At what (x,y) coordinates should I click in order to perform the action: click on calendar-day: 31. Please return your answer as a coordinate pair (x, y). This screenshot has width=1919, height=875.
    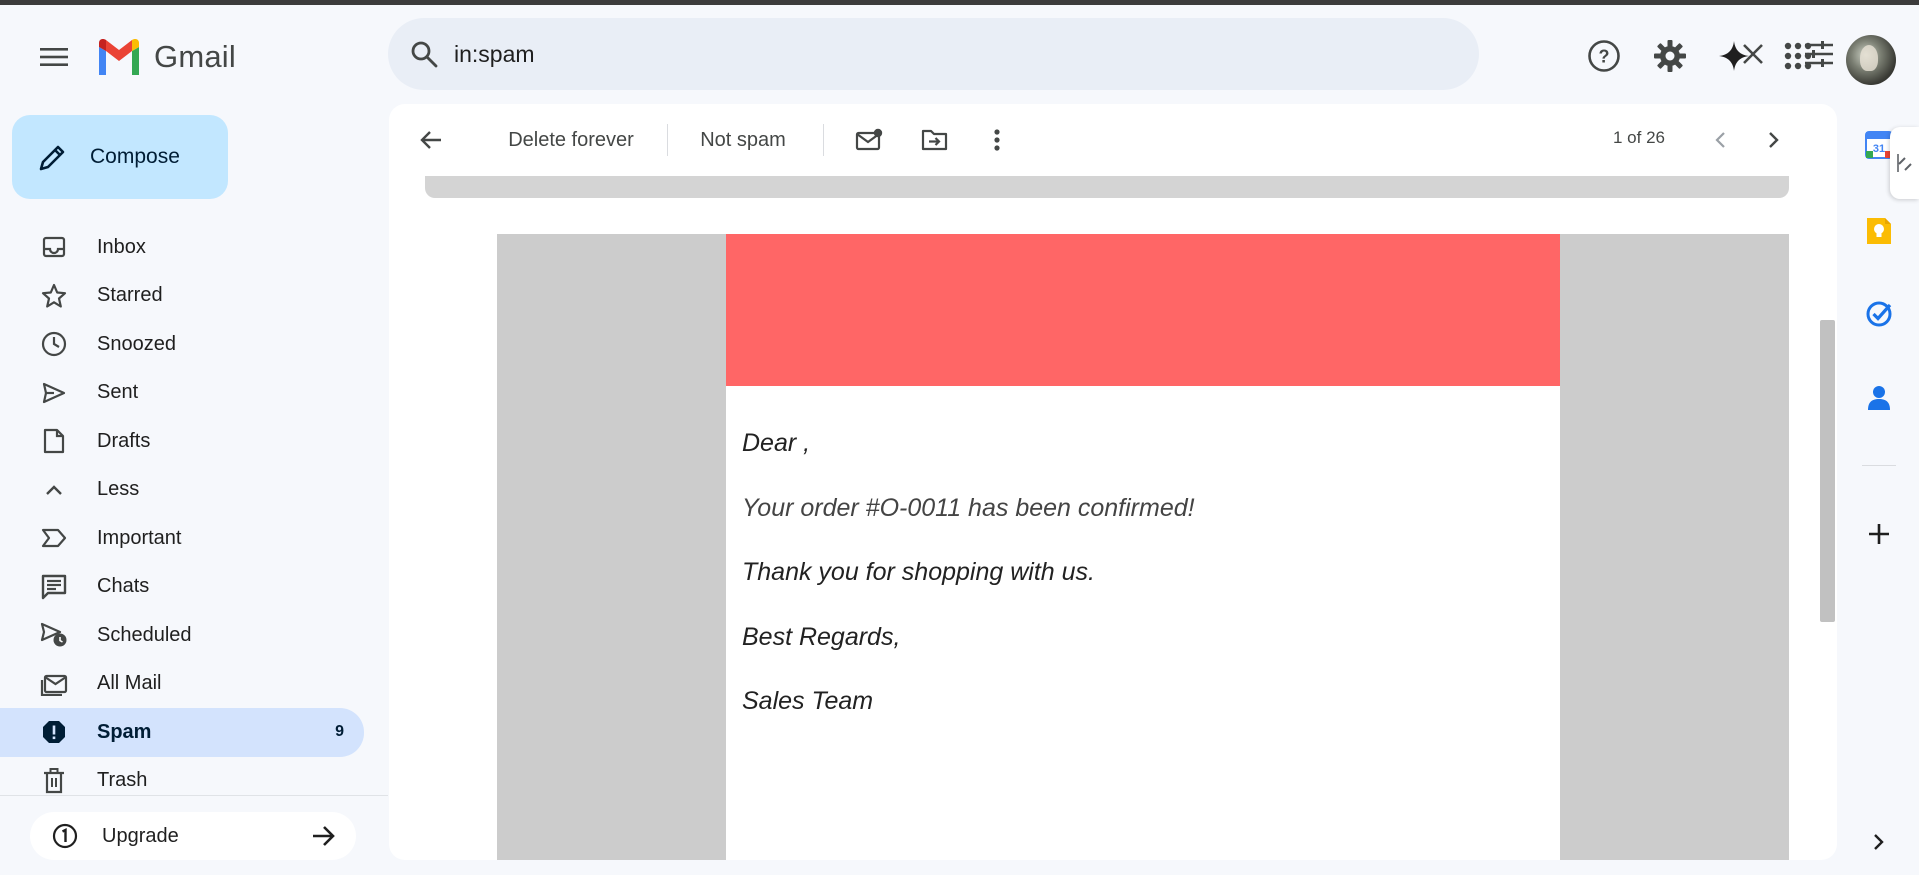
    Looking at the image, I should click on (1879, 149).